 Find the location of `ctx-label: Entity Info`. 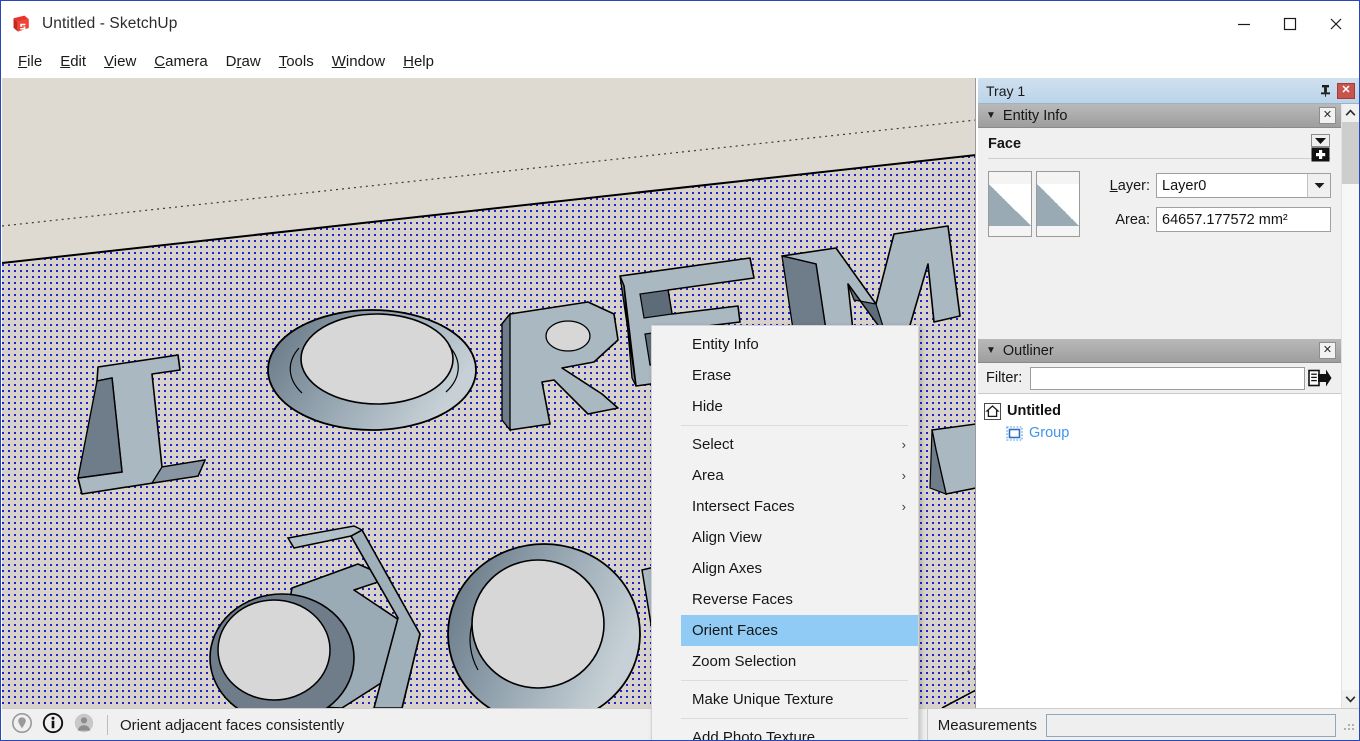

ctx-label: Entity Info is located at coordinates (725, 344).